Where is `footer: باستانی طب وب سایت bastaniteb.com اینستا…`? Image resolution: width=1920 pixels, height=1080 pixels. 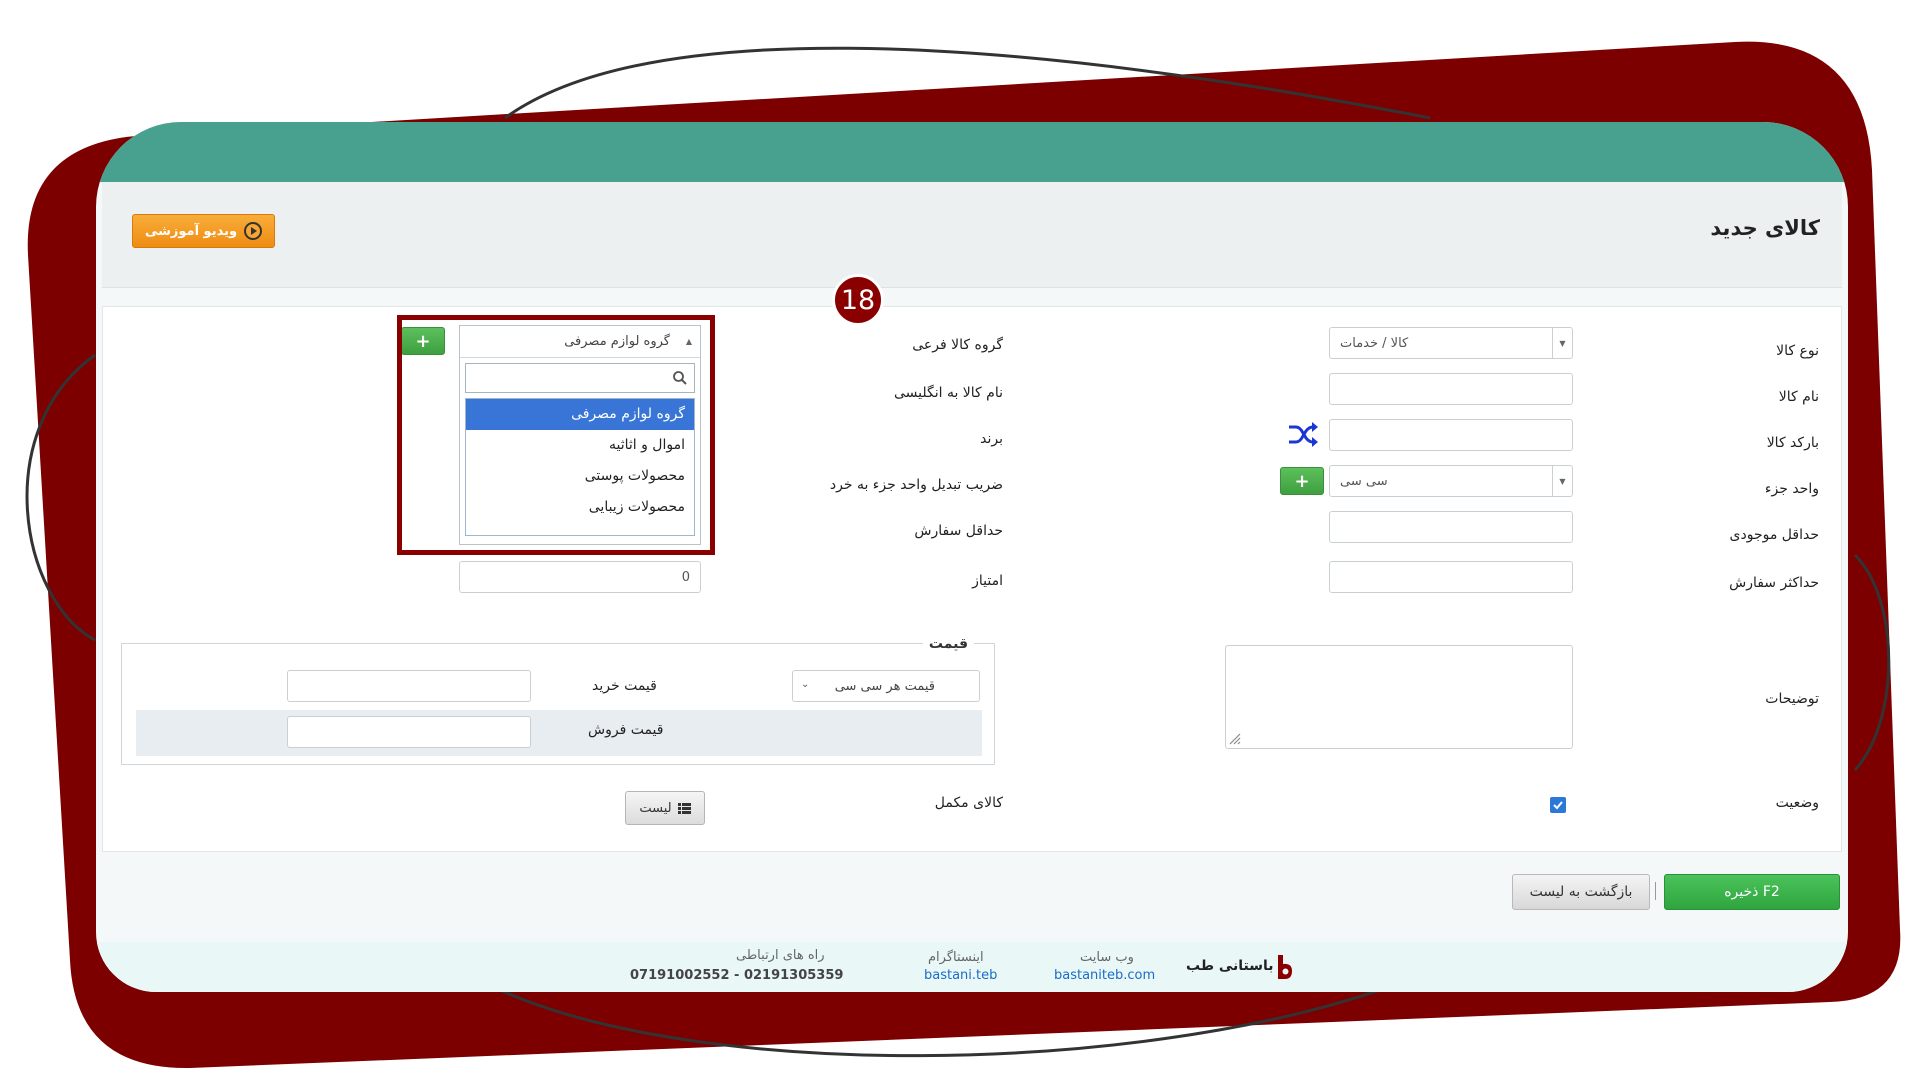 footer: باستانی طب وب سایت bastaniteb.com اینستا… is located at coordinates (972, 967).